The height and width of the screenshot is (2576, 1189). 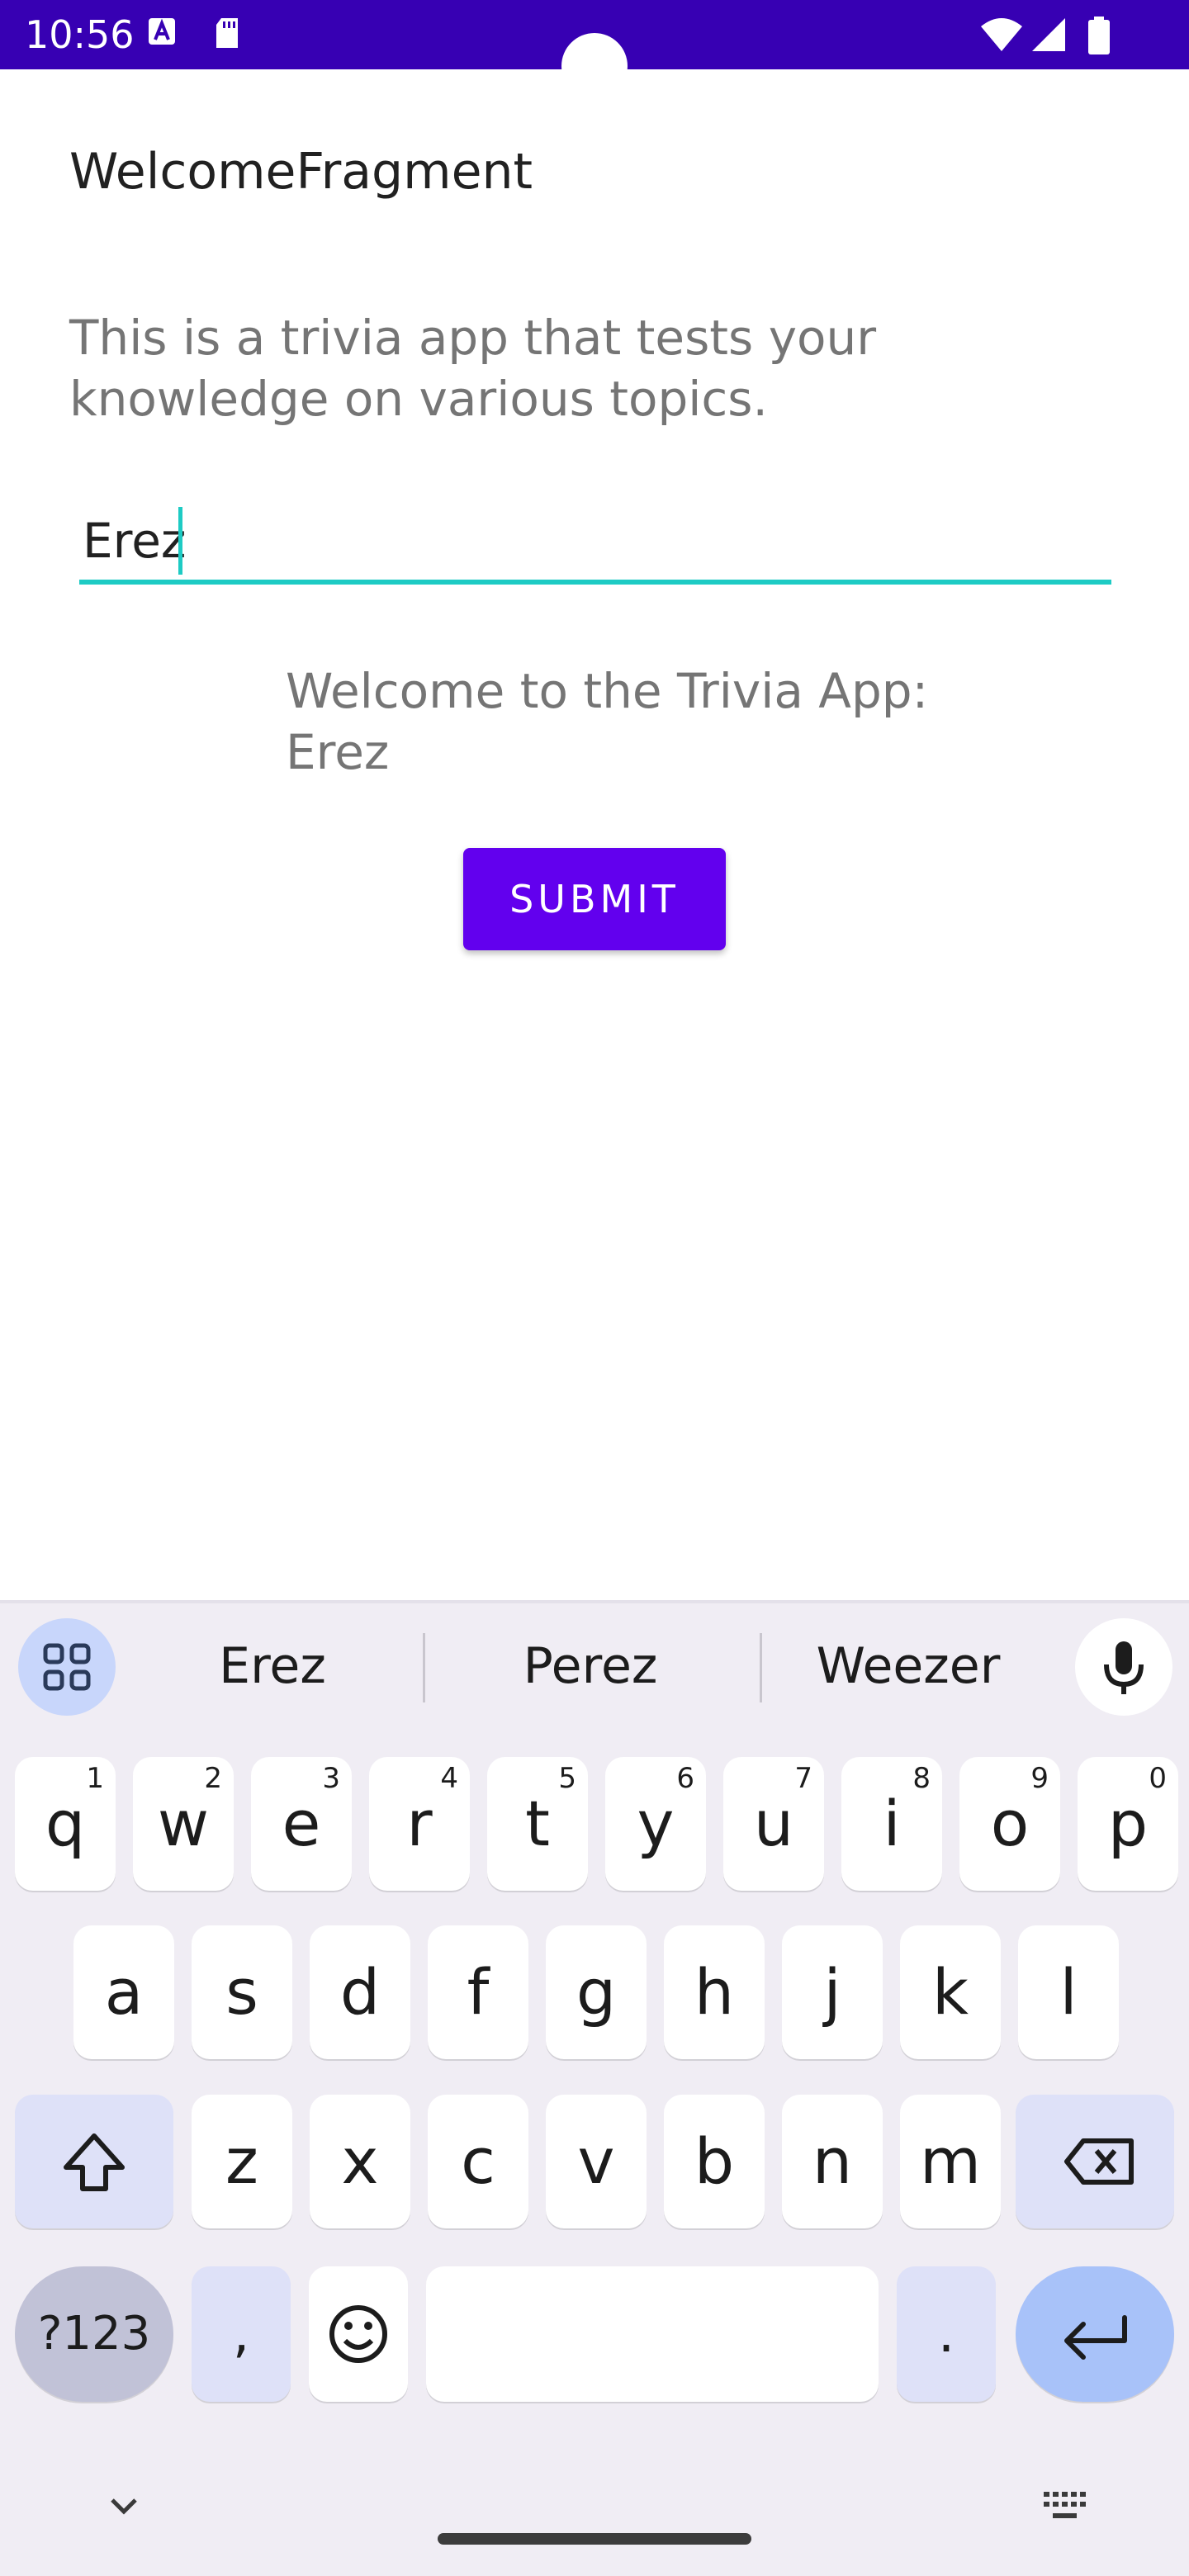 I want to click on welcome-message: Welcome to the Trivia App: Erez, so click(x=657, y=722).